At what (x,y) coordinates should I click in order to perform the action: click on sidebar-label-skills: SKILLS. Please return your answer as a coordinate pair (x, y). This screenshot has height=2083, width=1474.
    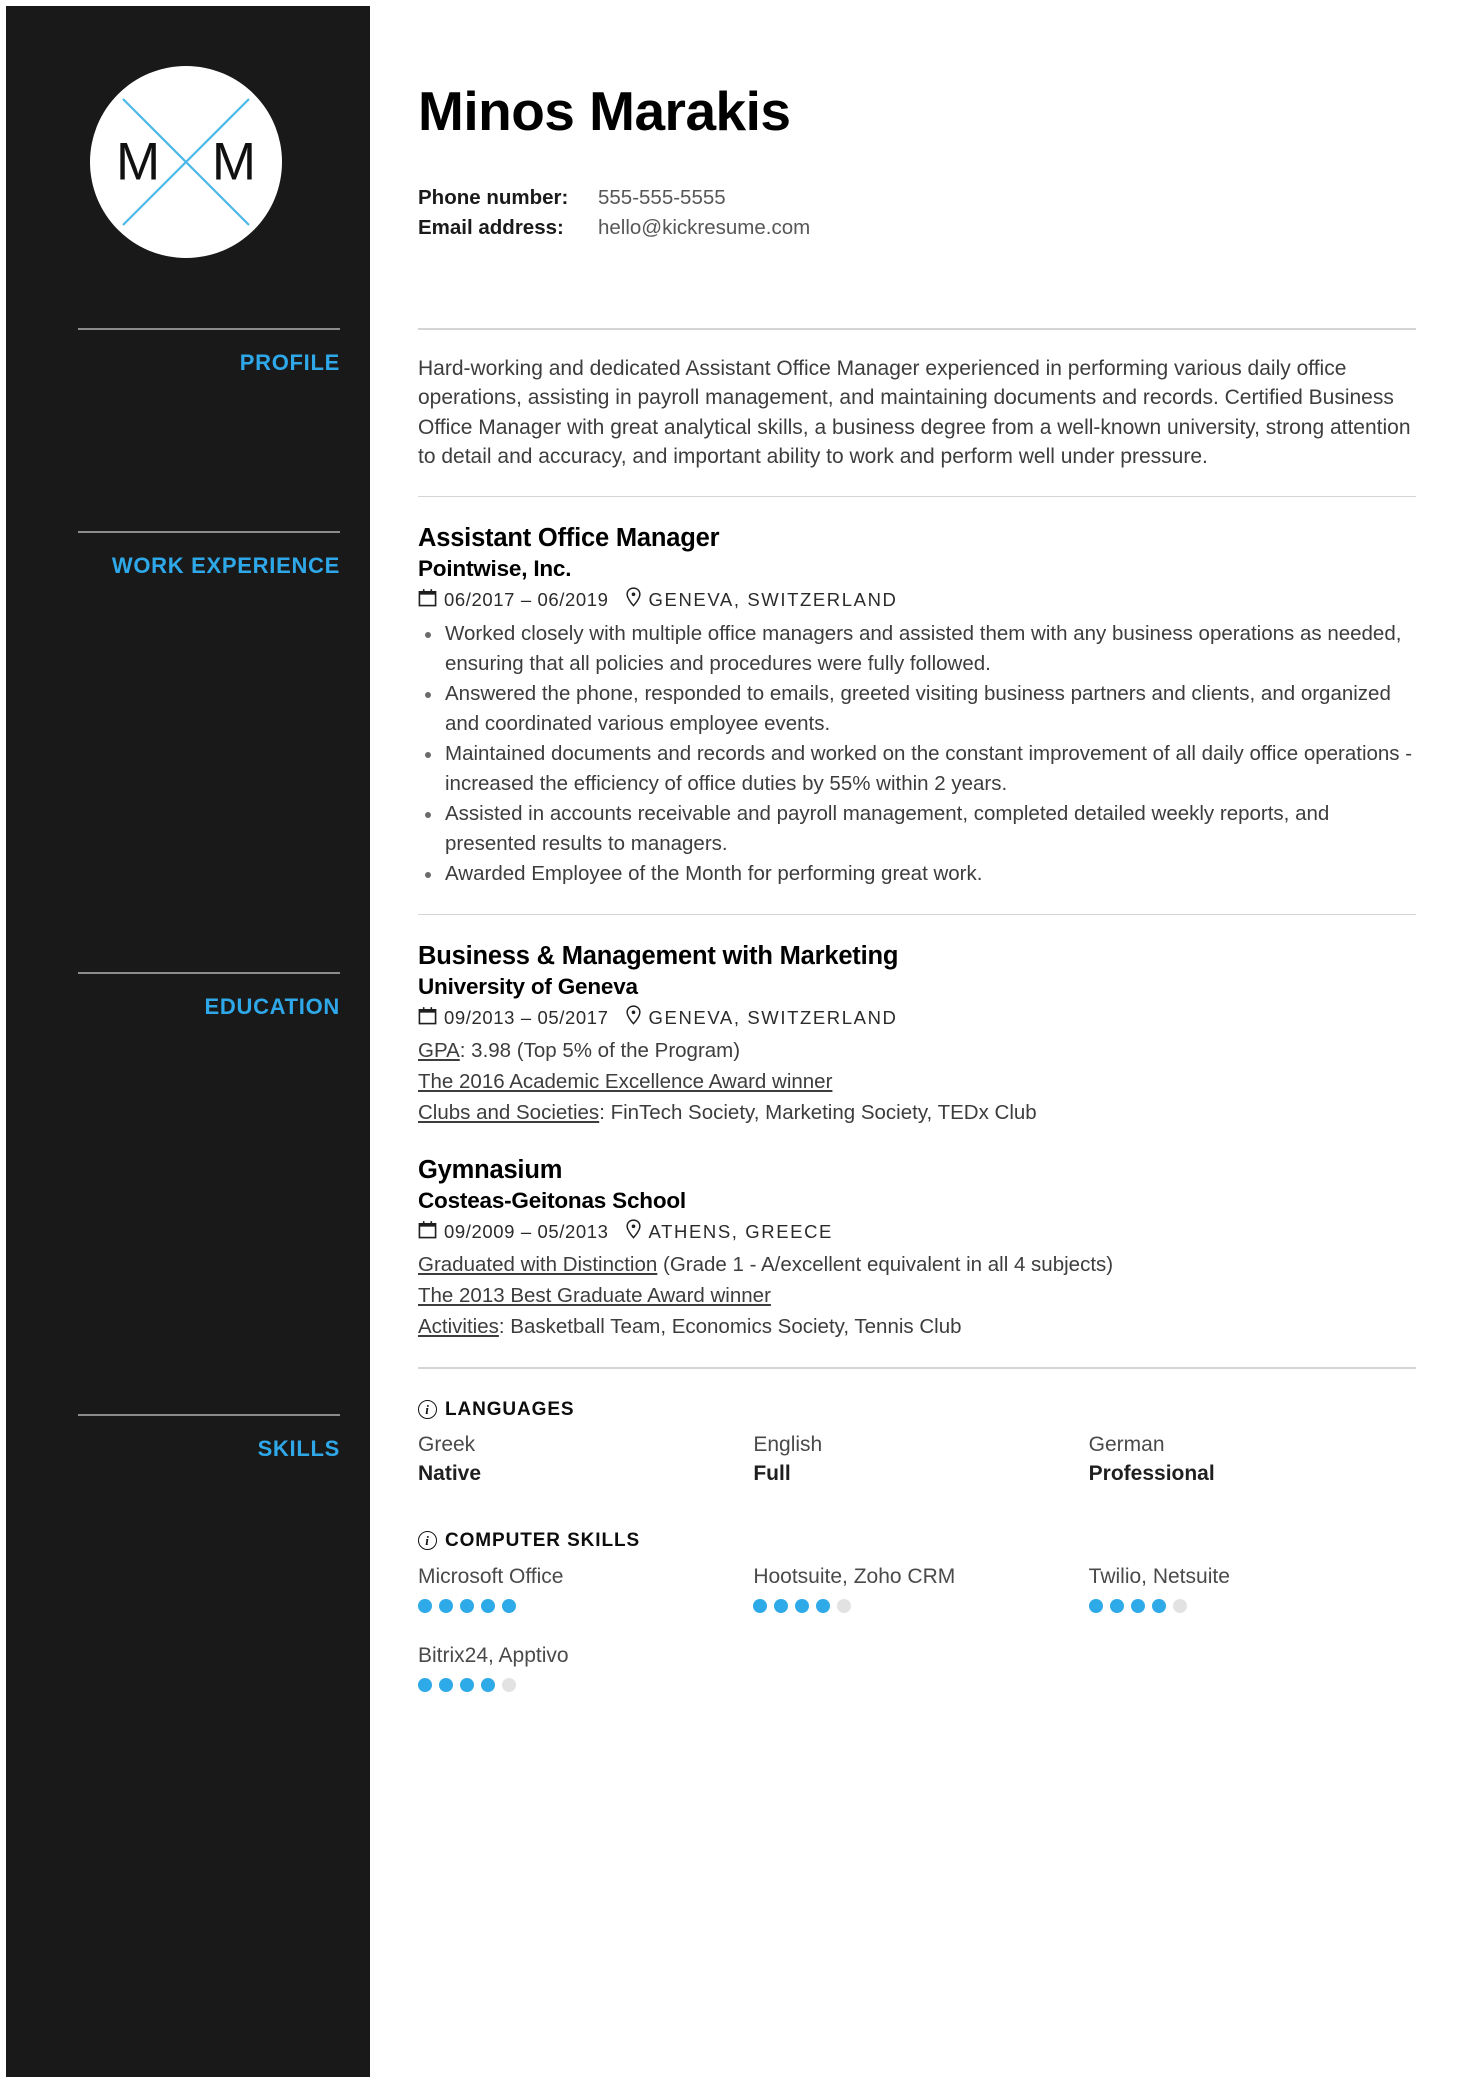
    Looking at the image, I should click on (298, 1448).